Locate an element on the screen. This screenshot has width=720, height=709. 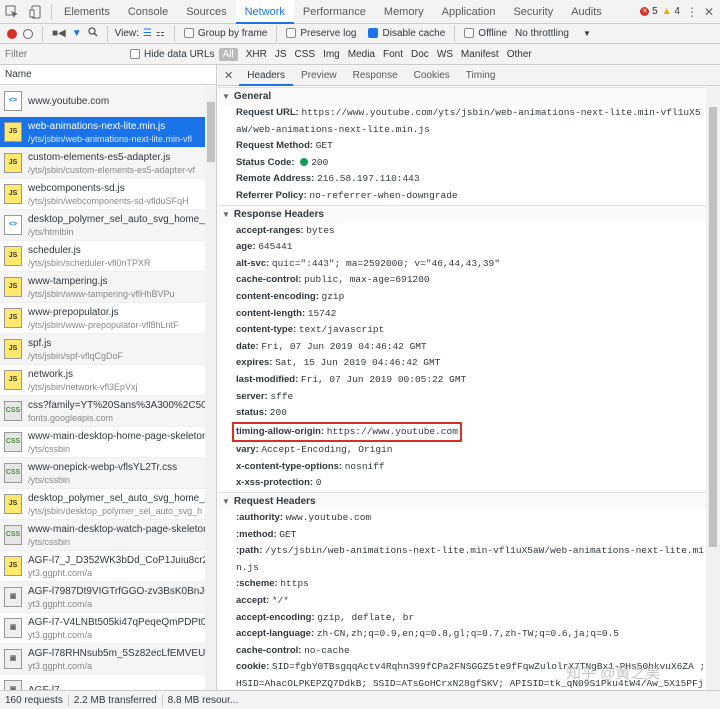
filter-manifest: Manifest is located at coordinates (480, 54).